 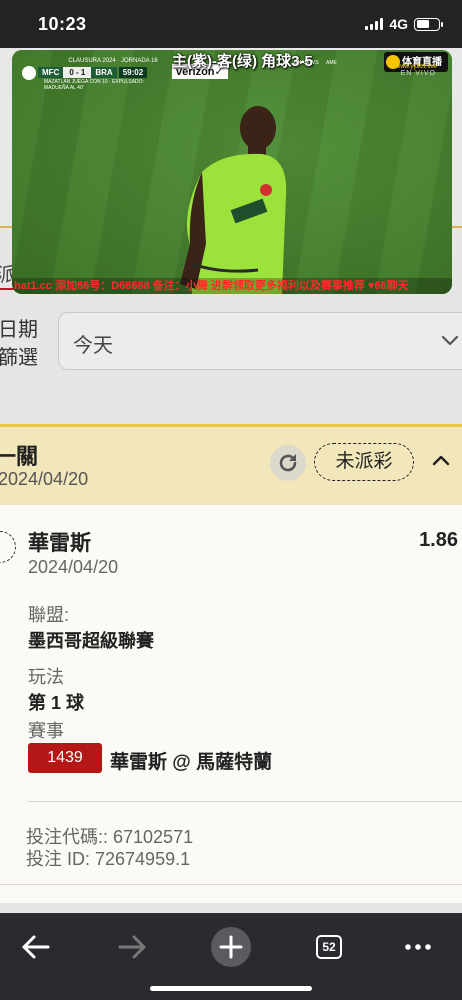 I want to click on scorebug-home: MFC, so click(x=51, y=72).